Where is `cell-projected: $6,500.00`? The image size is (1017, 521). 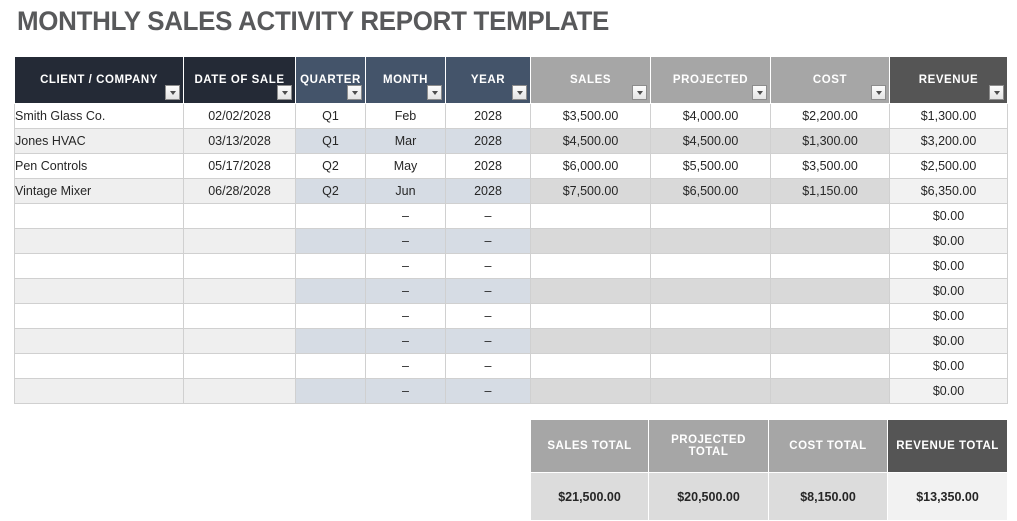 cell-projected: $6,500.00 is located at coordinates (710, 191).